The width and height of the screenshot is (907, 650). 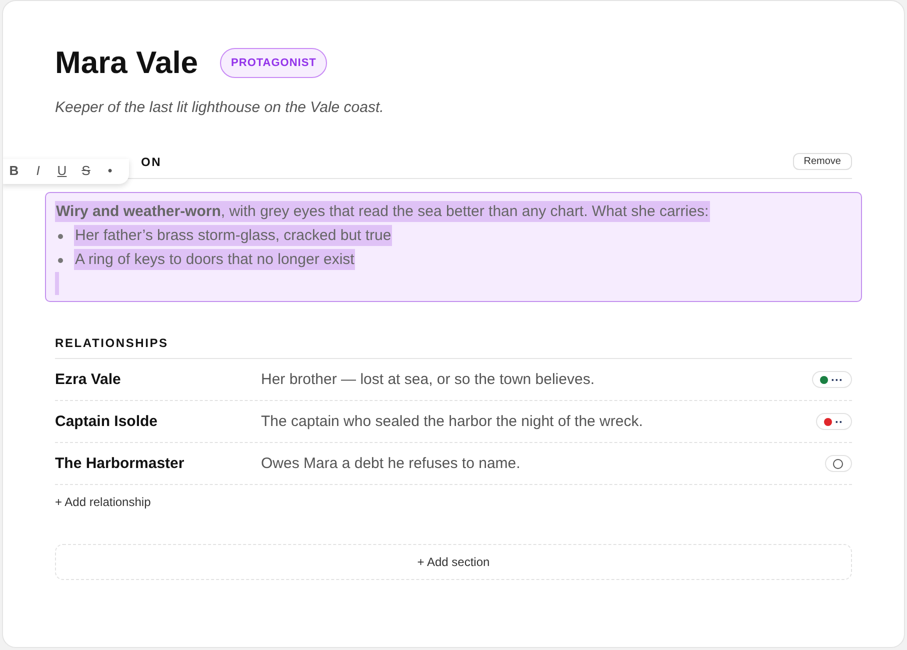 I want to click on role-badge: PROTAGONIST, so click(x=274, y=63).